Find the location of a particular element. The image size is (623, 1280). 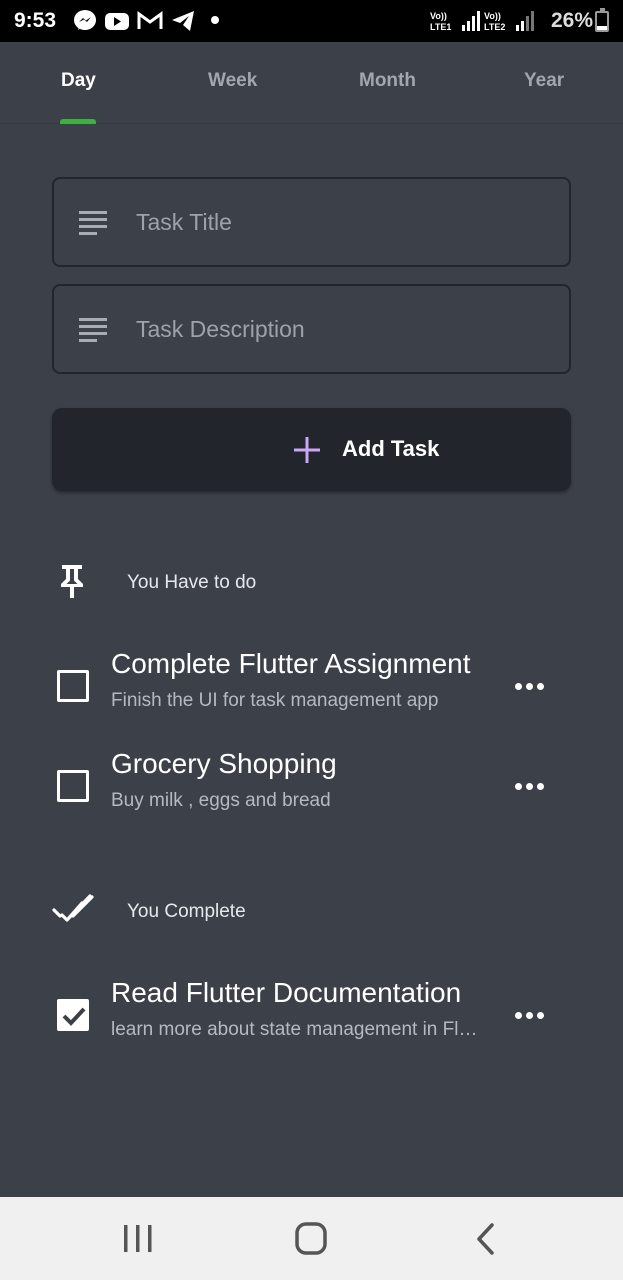

tab-week: Week is located at coordinates (232, 81).